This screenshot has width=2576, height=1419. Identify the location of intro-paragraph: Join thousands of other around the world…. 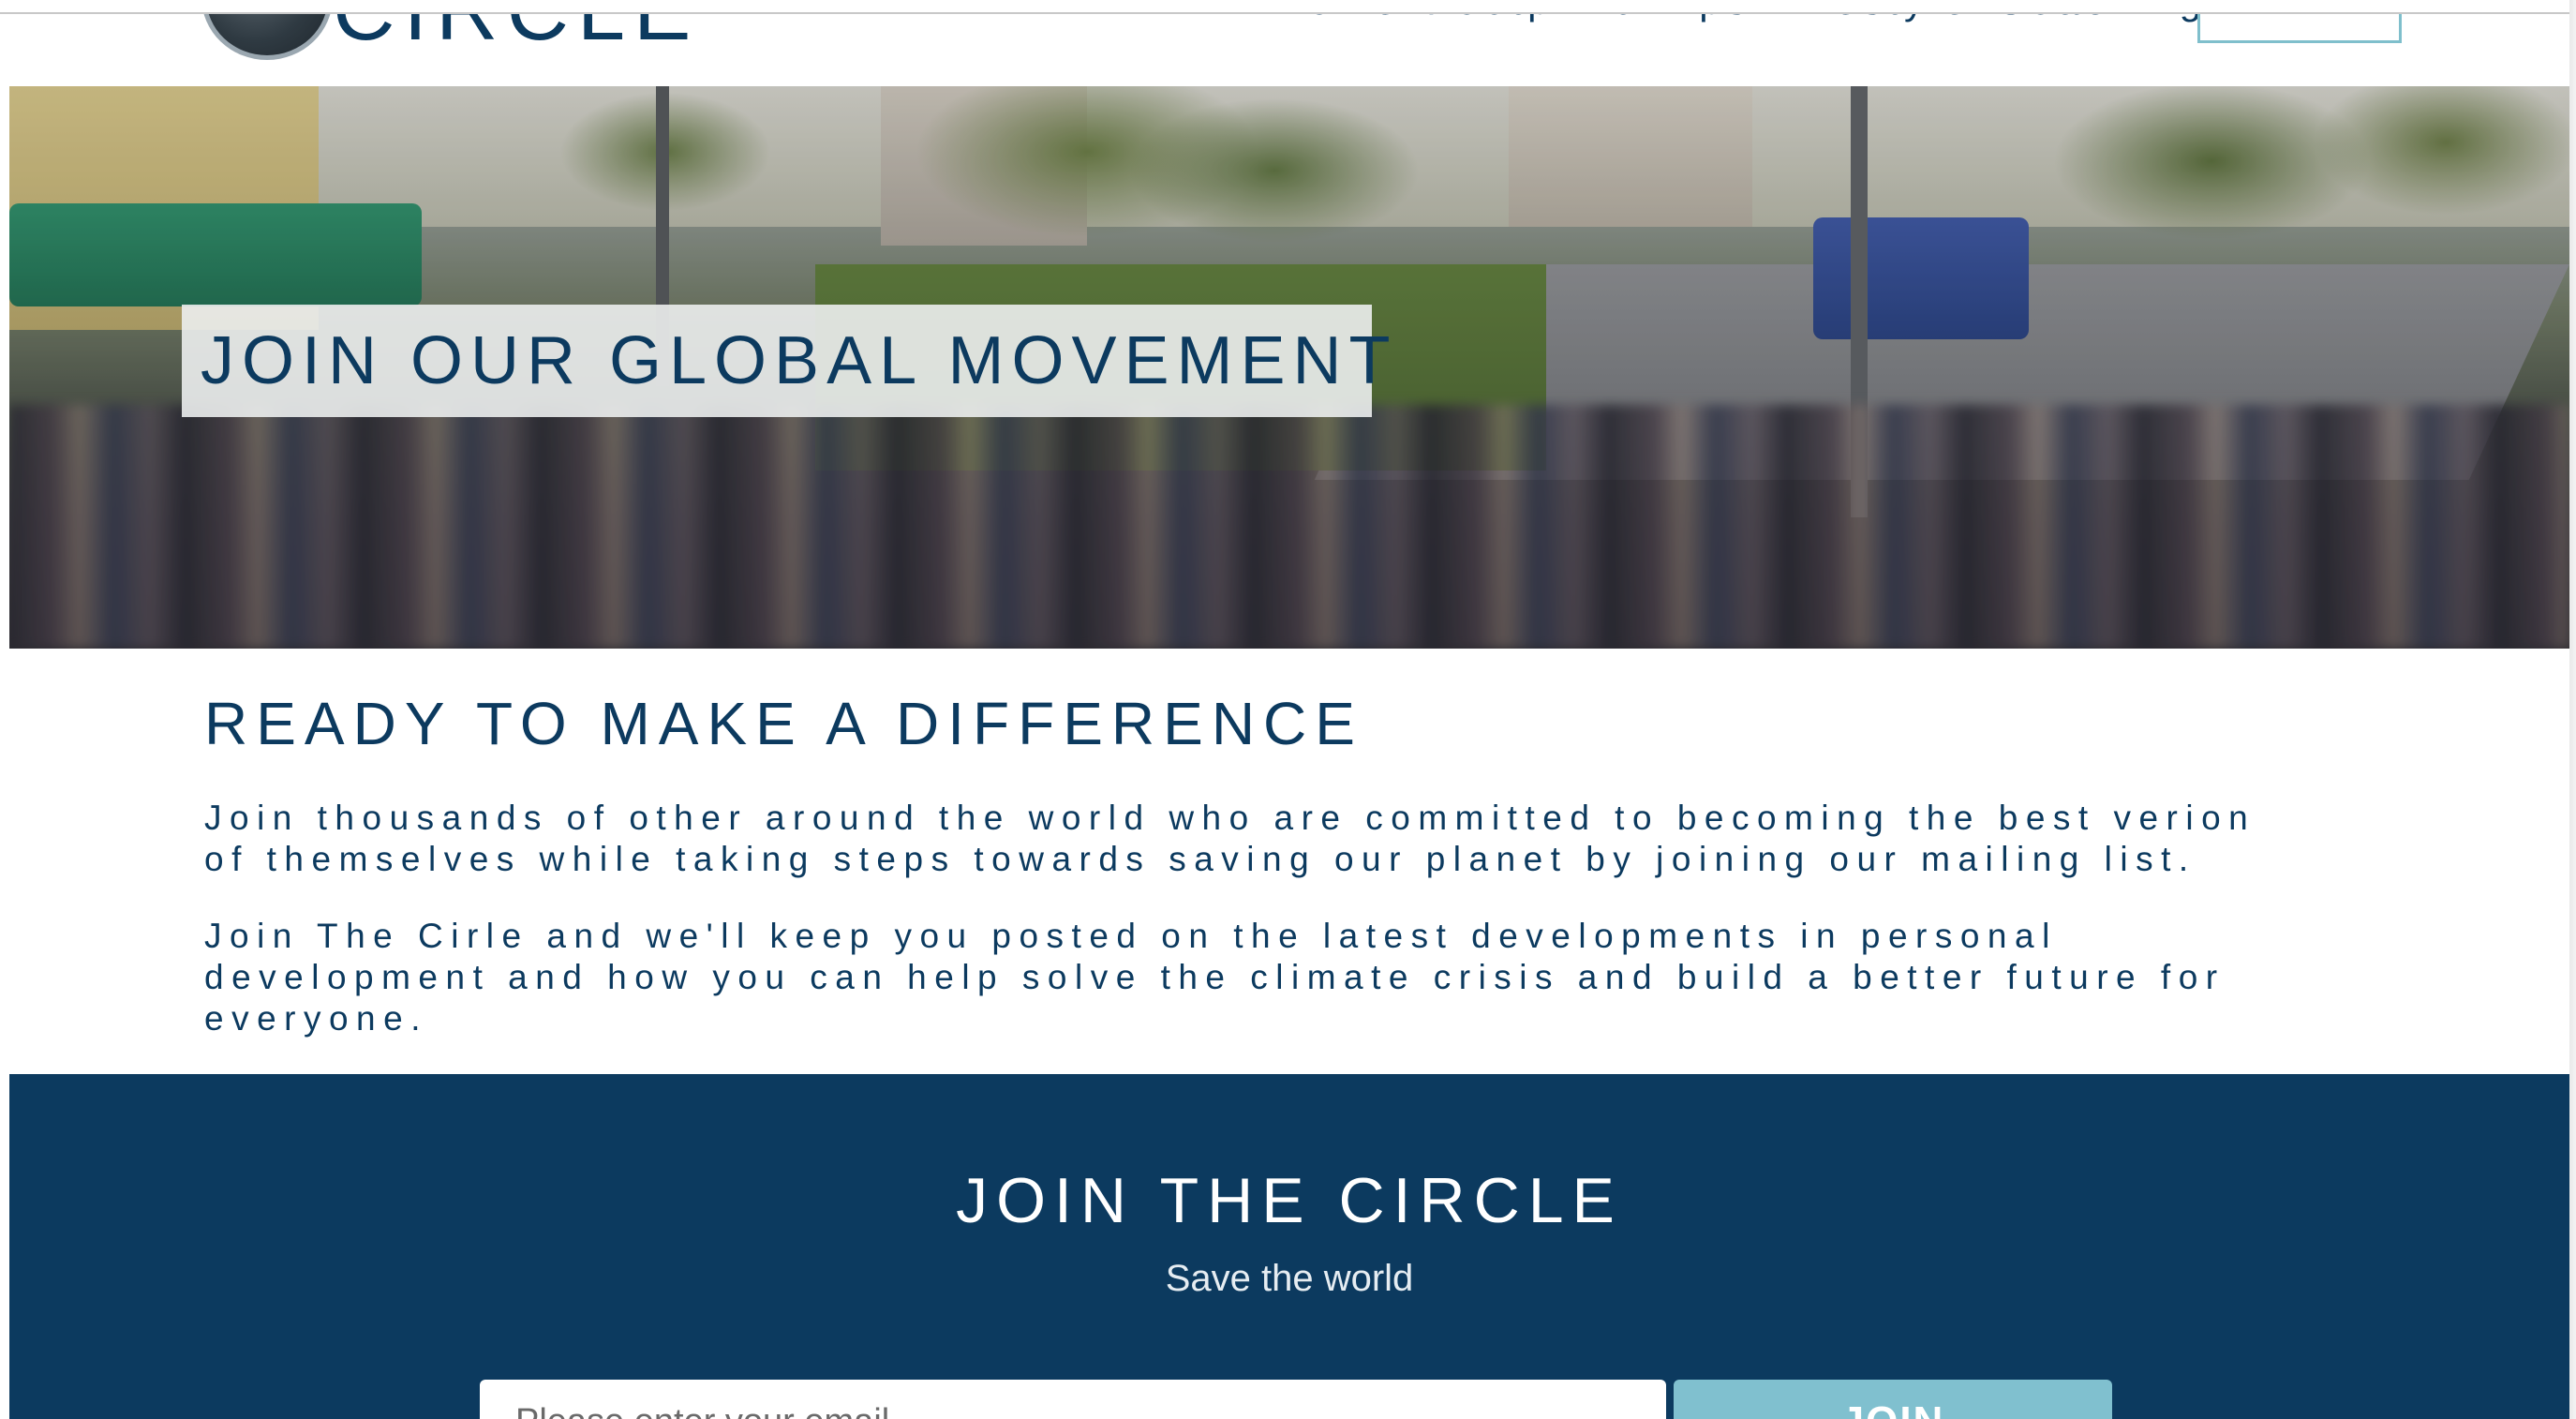
(1230, 838).